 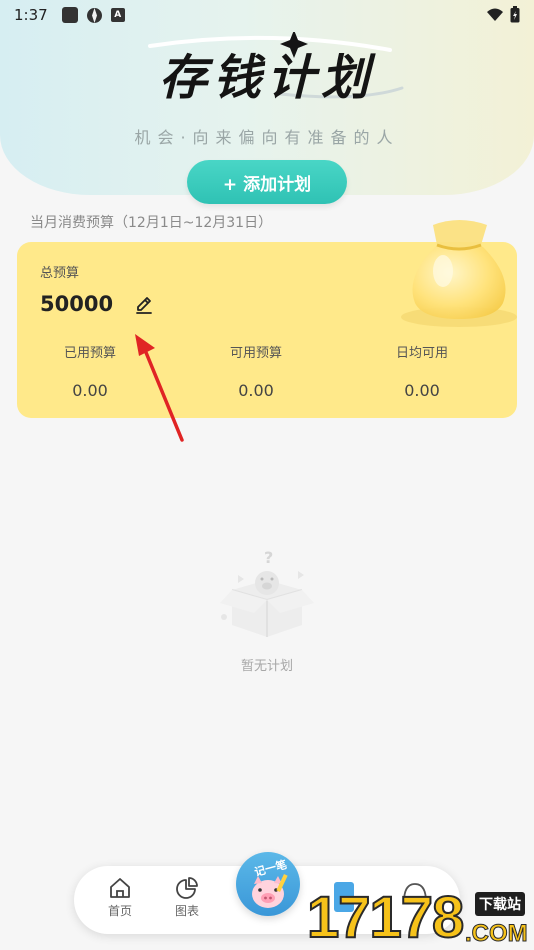 What do you see at coordinates (267, 182) in the screenshot?
I see `add-plan-button: + 添加计划` at bounding box center [267, 182].